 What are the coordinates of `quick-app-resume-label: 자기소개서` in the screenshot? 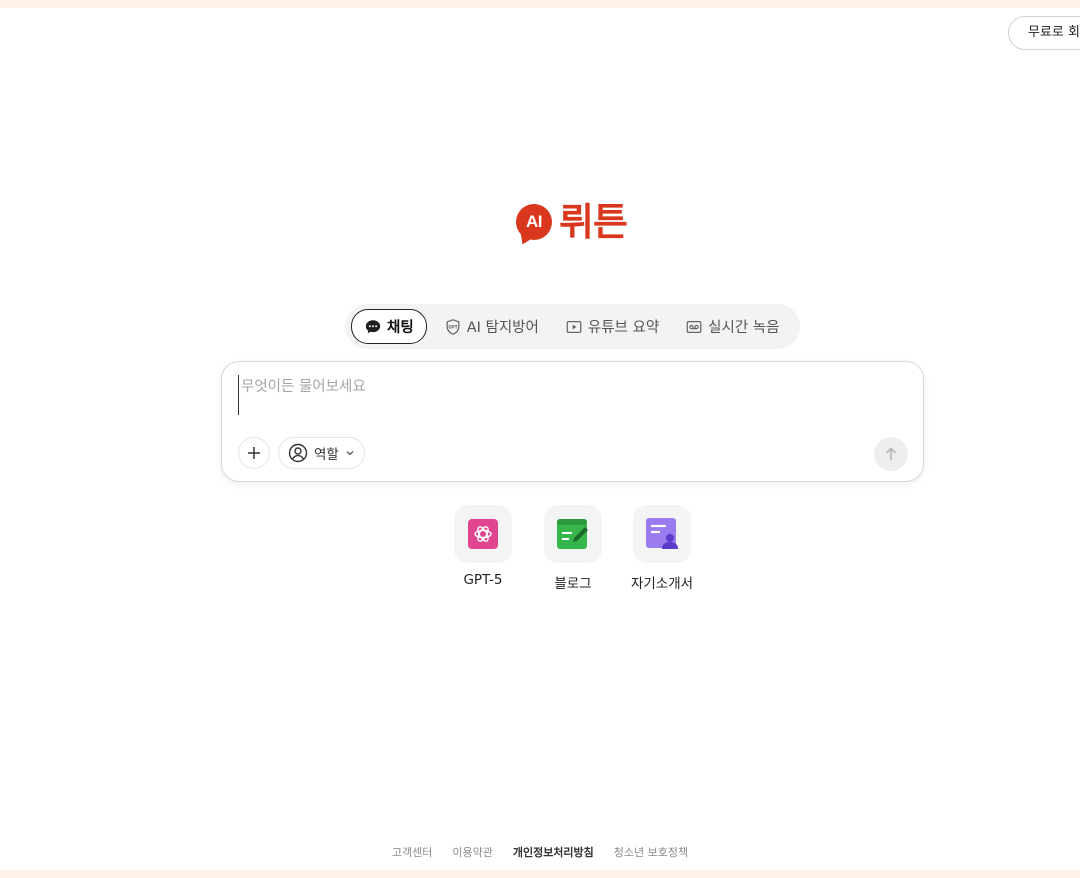 It's located at (662, 584).